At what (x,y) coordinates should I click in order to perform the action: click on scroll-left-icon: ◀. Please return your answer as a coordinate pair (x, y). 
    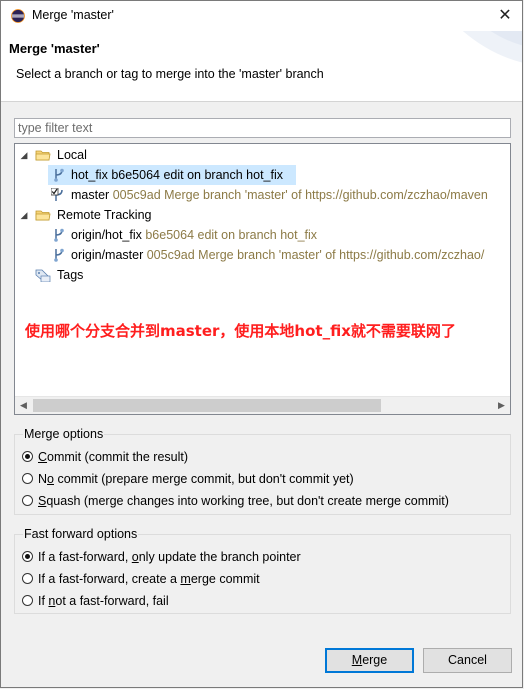
    Looking at the image, I should click on (23, 405).